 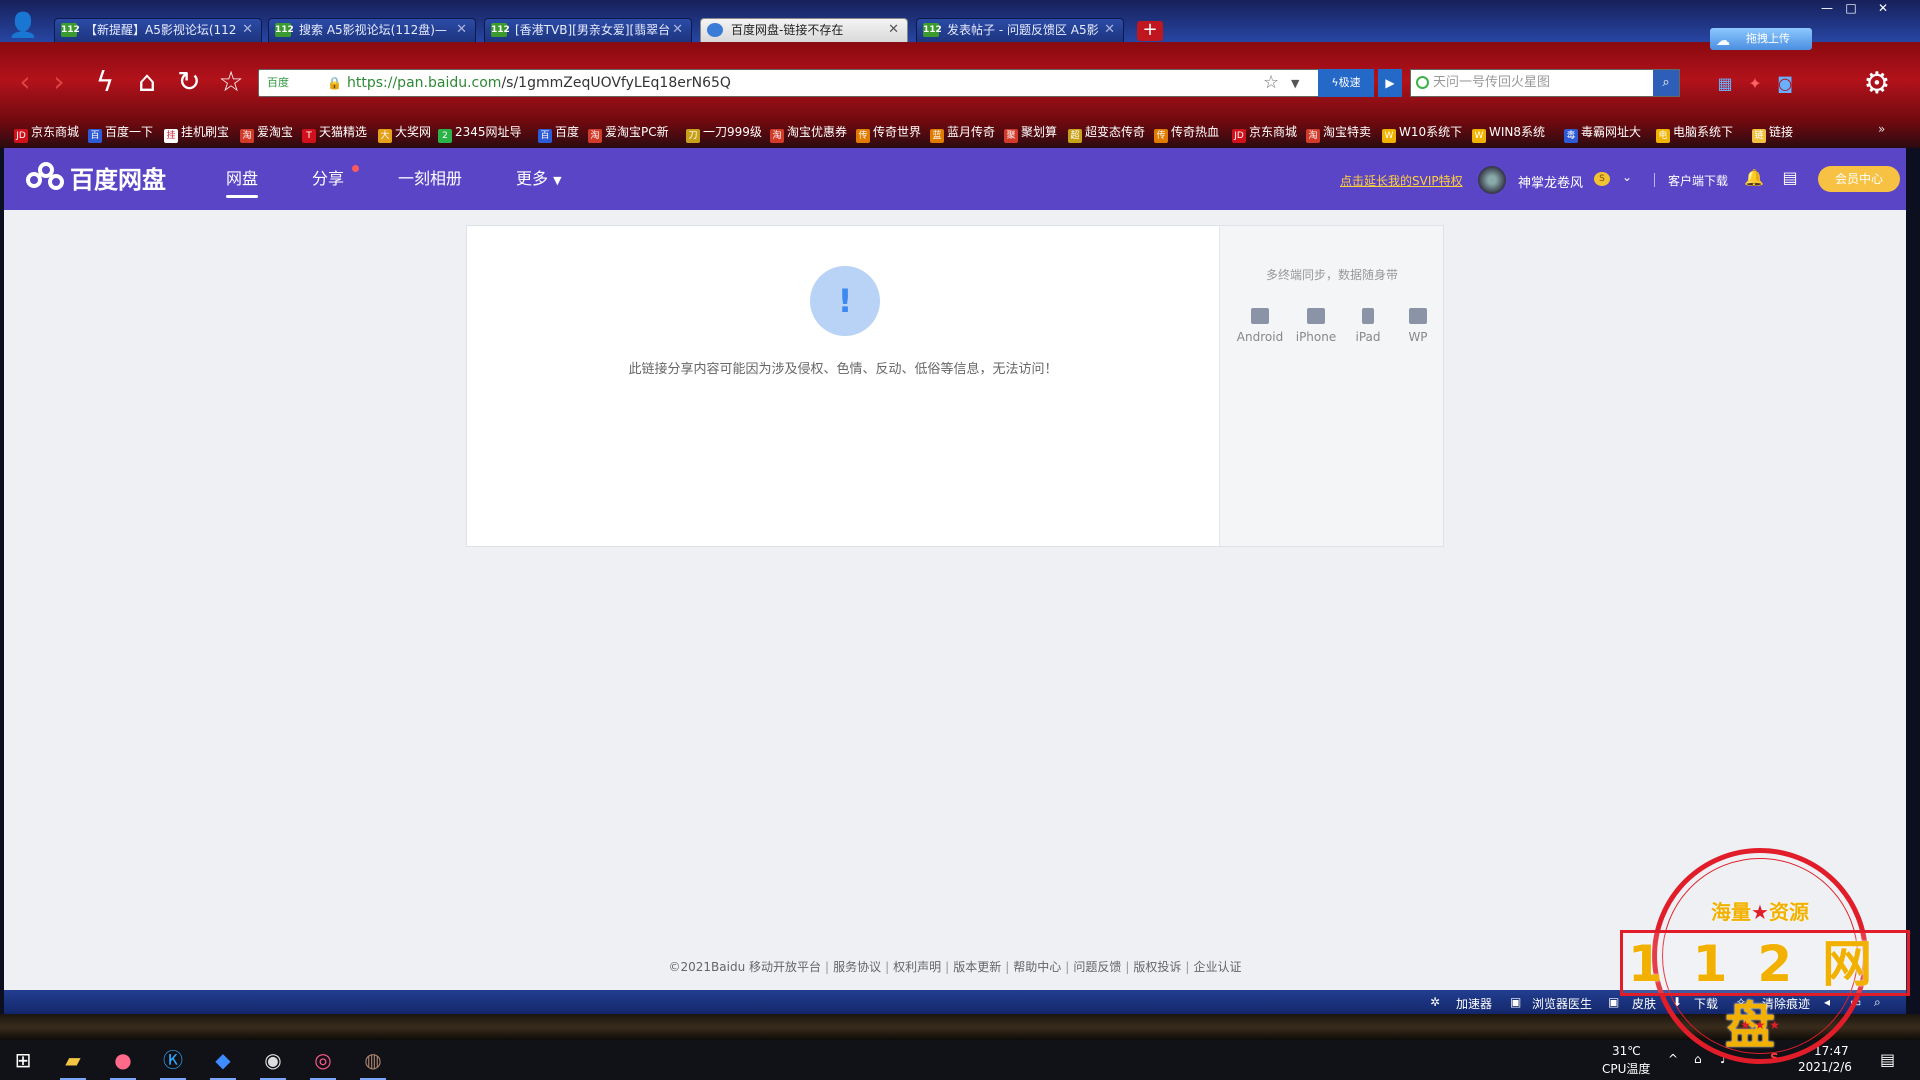 What do you see at coordinates (1602, 133) in the screenshot?
I see `bookmark-item: 毒毒霸网址大` at bounding box center [1602, 133].